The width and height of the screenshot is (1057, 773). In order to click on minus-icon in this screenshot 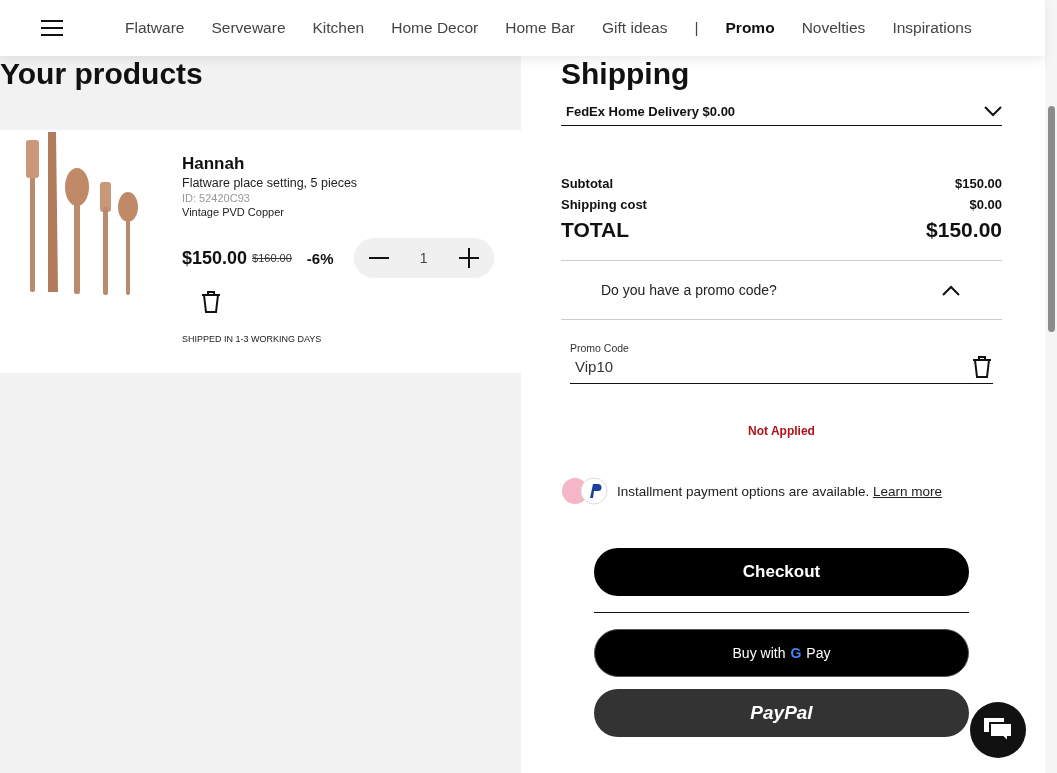, I will do `click(378, 258)`.